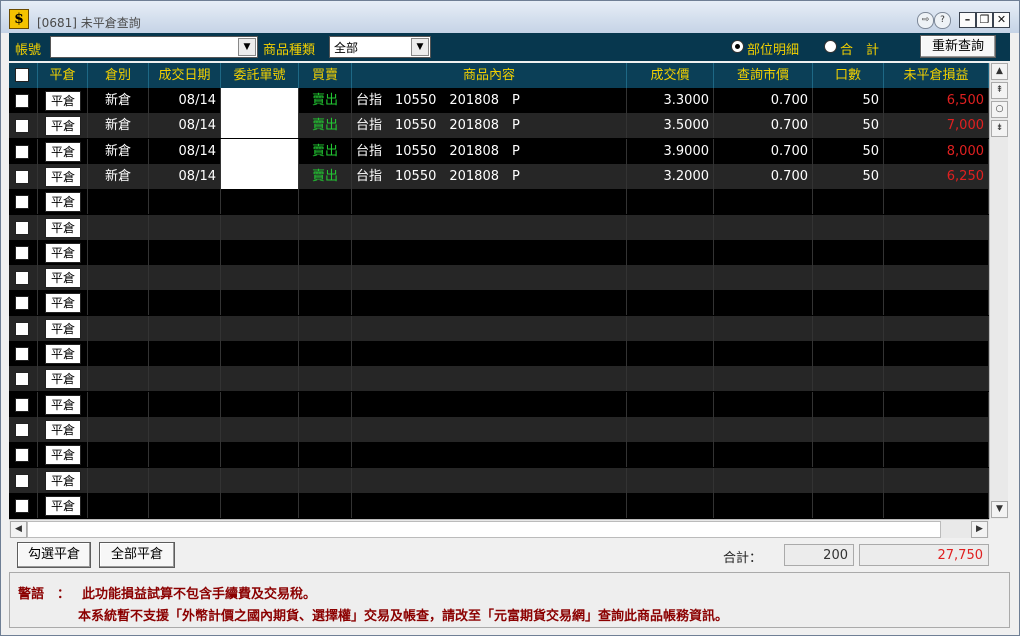 Image resolution: width=1020 pixels, height=636 pixels. I want to click on horizontal-scrollbar: ◀ ▶, so click(499, 528).